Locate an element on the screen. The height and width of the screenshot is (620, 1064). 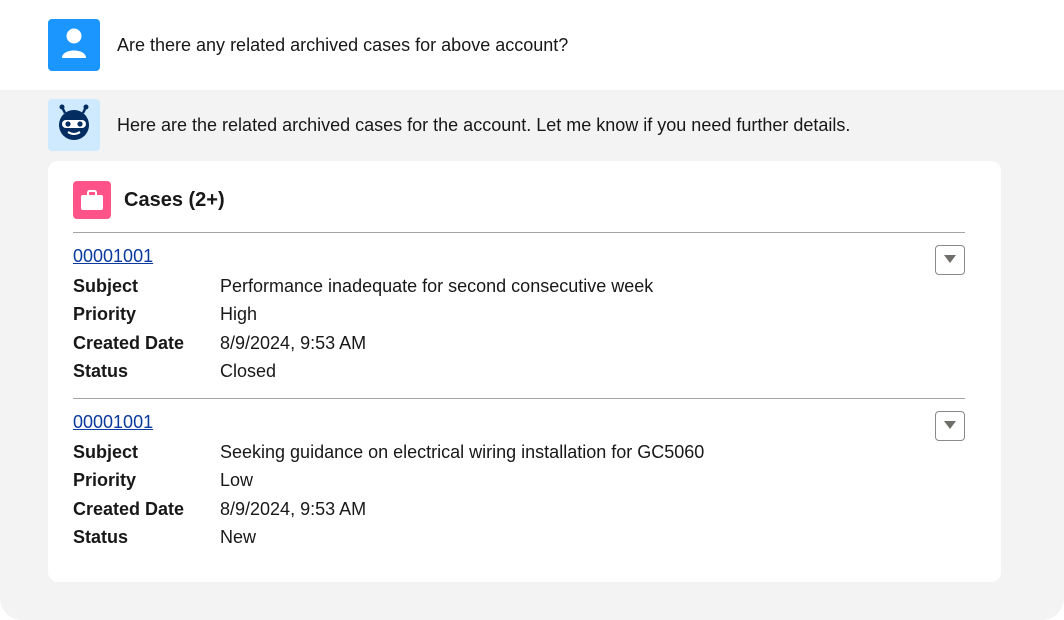
cases-card-title: Cases (2+) is located at coordinates (174, 200).